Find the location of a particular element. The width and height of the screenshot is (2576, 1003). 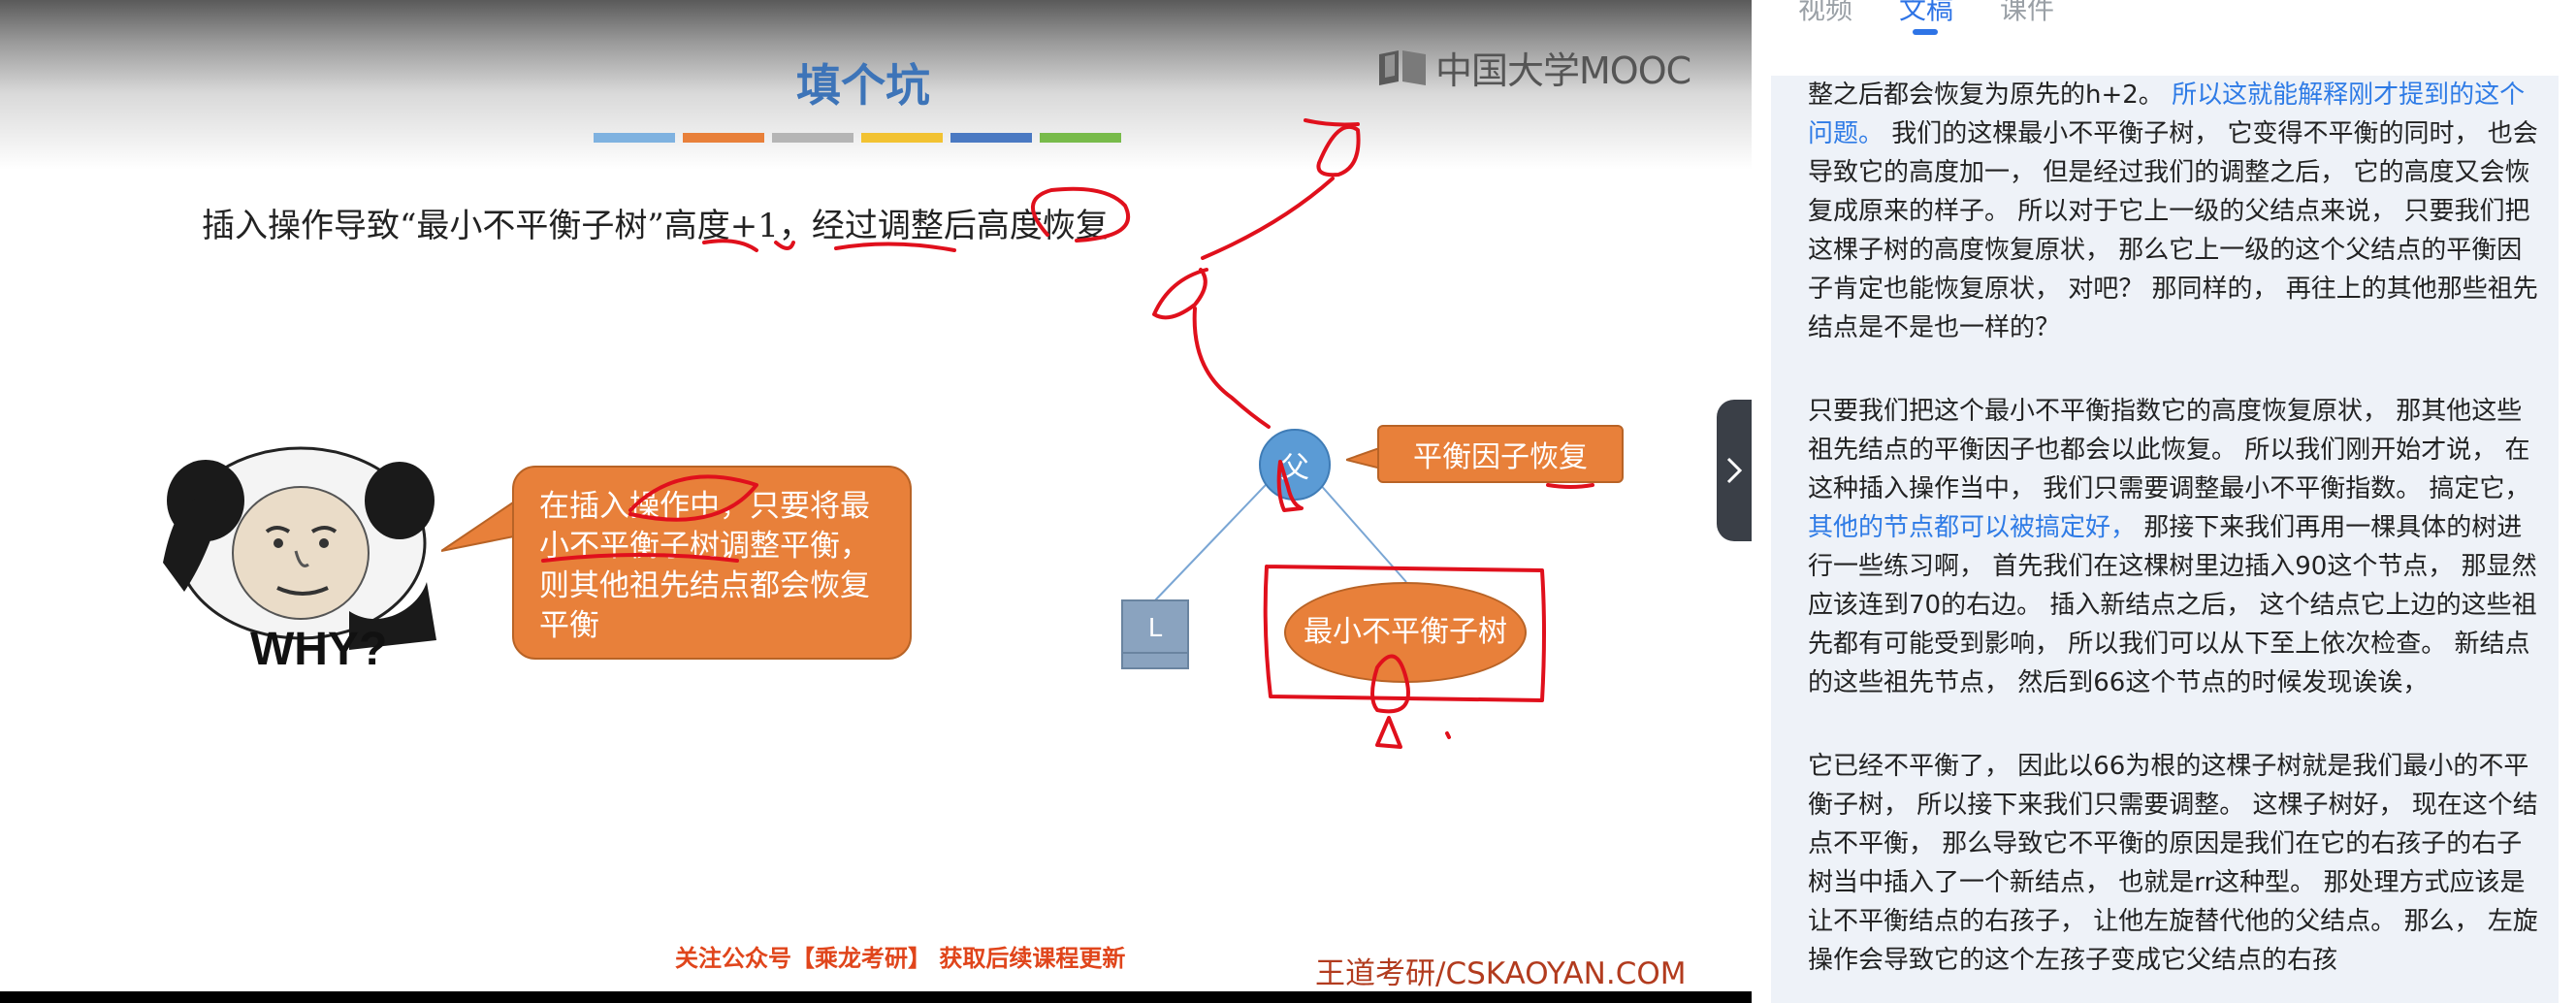

tree-node-father: 父 is located at coordinates (1295, 465).